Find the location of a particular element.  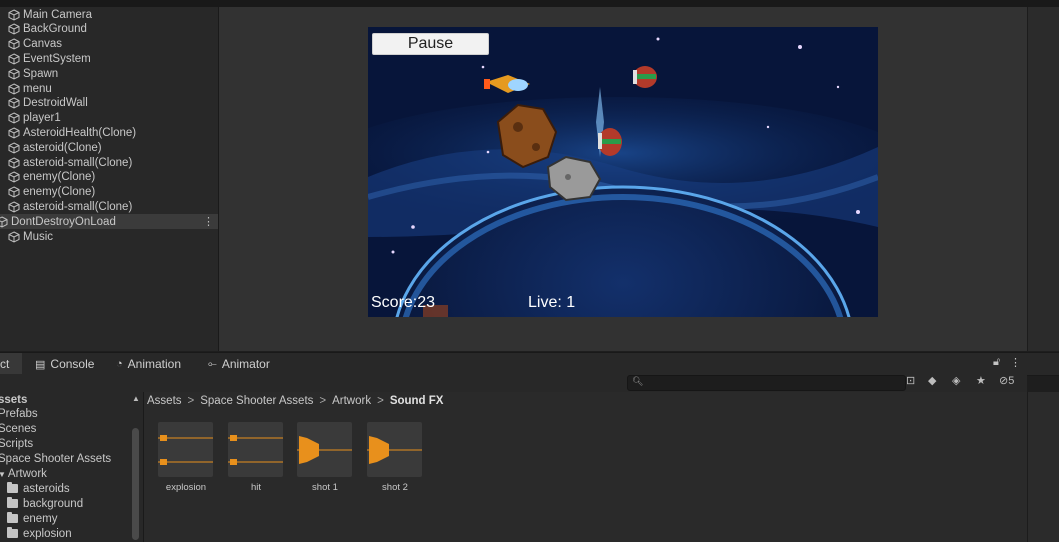

pause-button: Pause is located at coordinates (430, 44).